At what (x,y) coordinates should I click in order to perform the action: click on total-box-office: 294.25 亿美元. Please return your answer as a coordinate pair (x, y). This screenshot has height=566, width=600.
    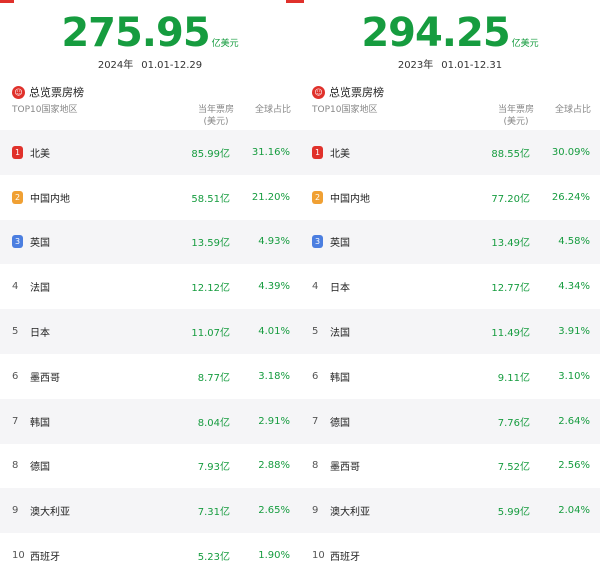
    Looking at the image, I should click on (450, 33).